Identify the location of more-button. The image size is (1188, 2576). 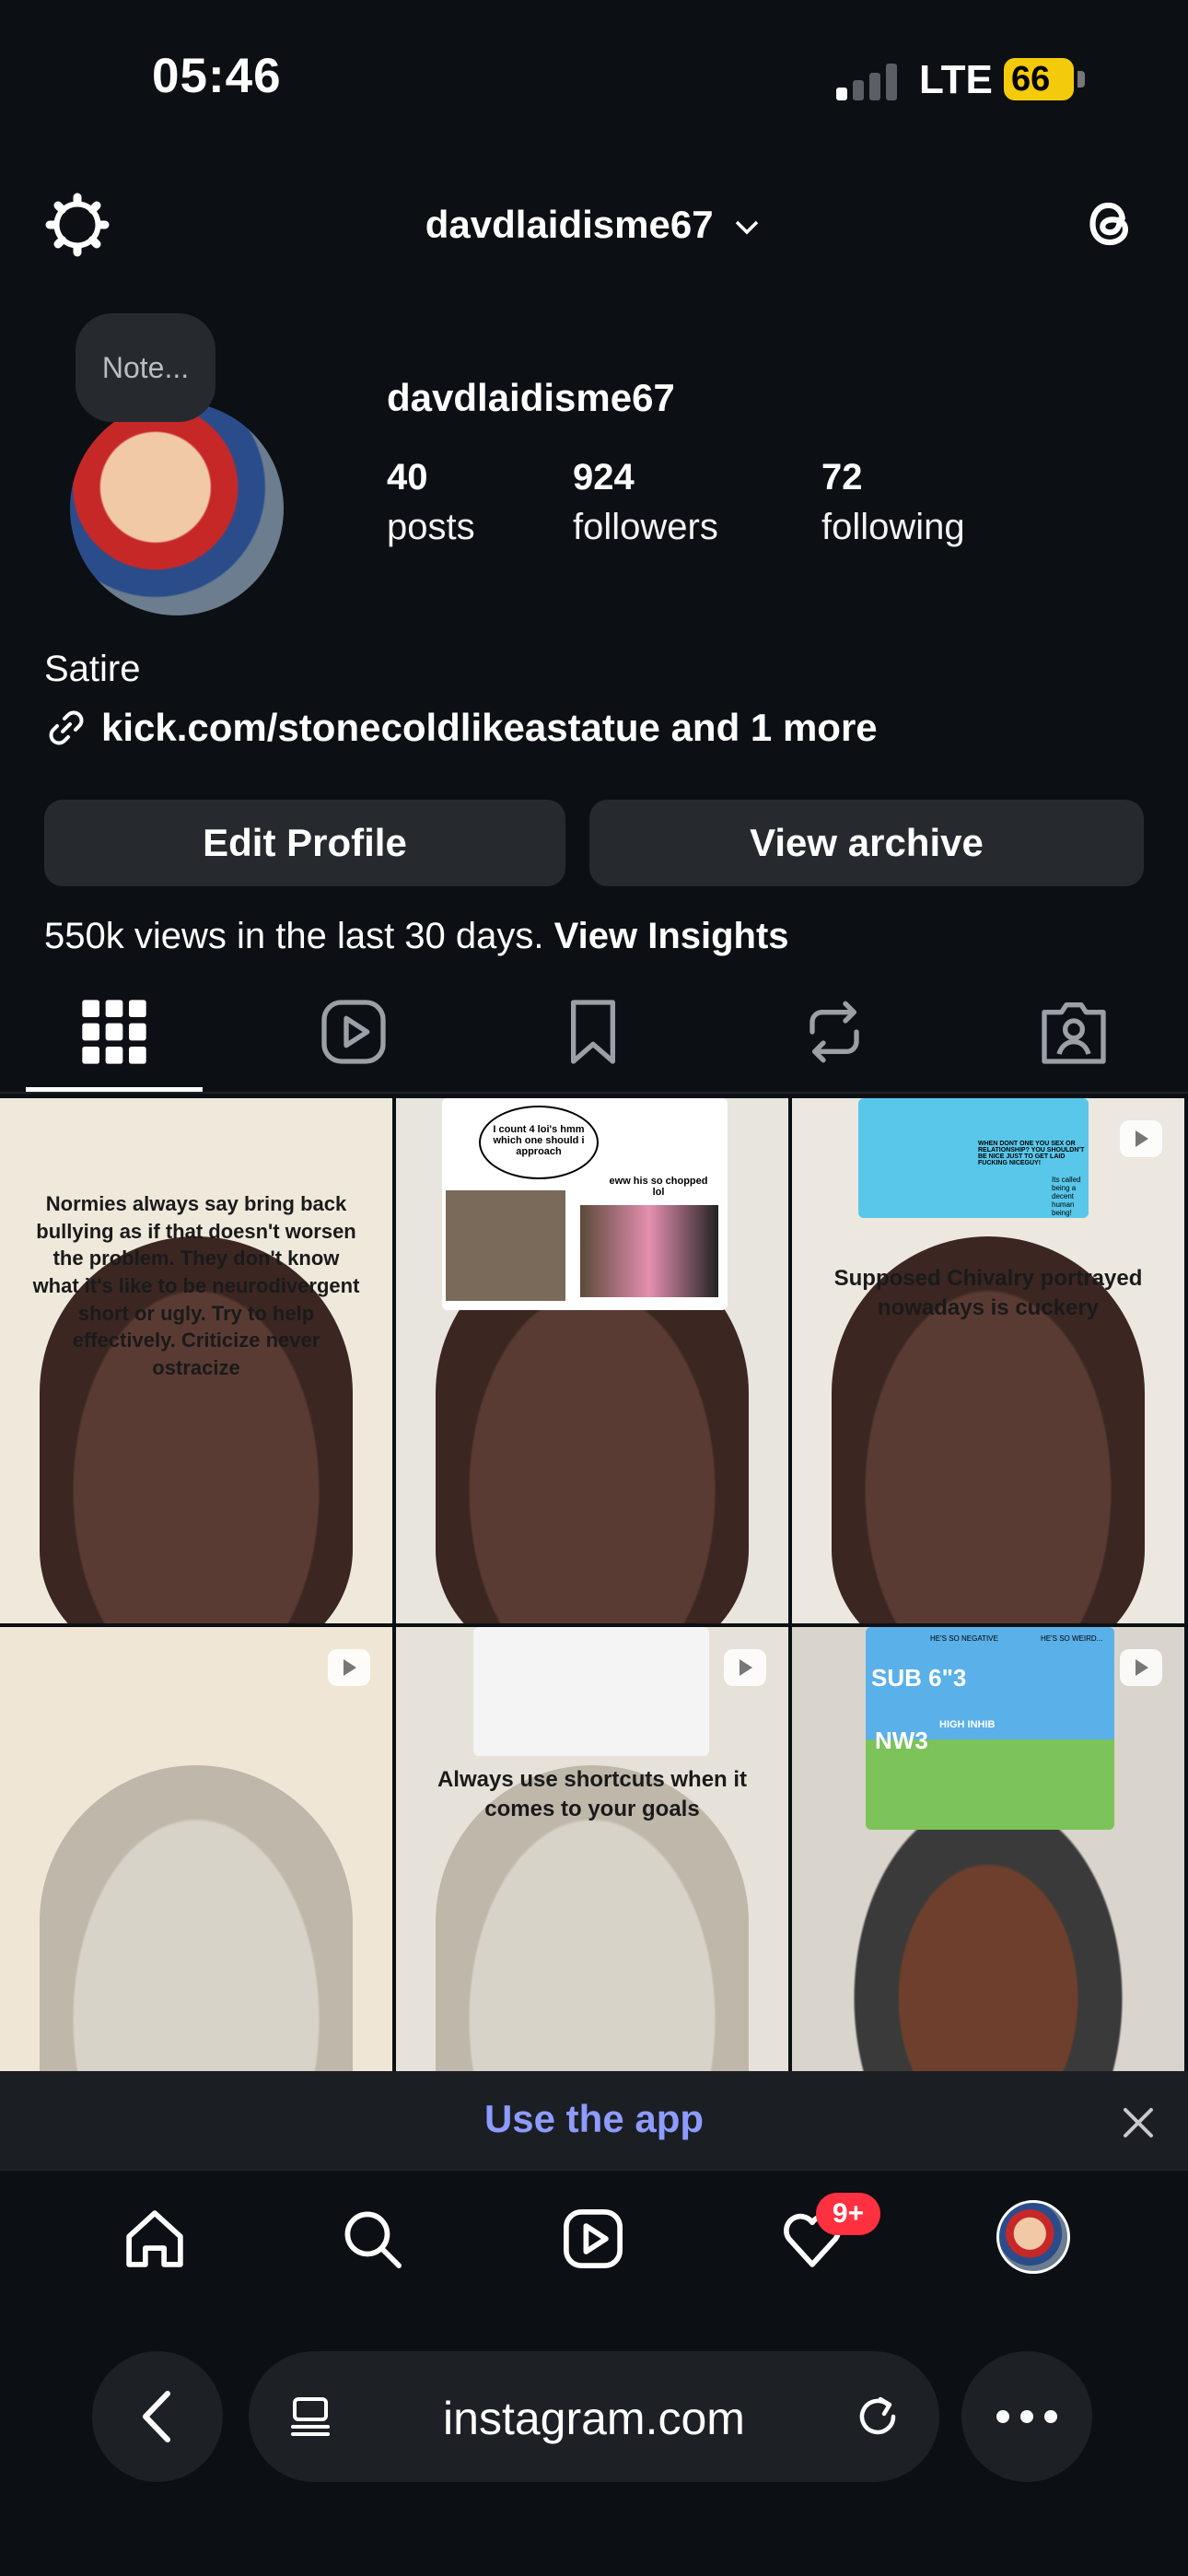
(1026, 2416).